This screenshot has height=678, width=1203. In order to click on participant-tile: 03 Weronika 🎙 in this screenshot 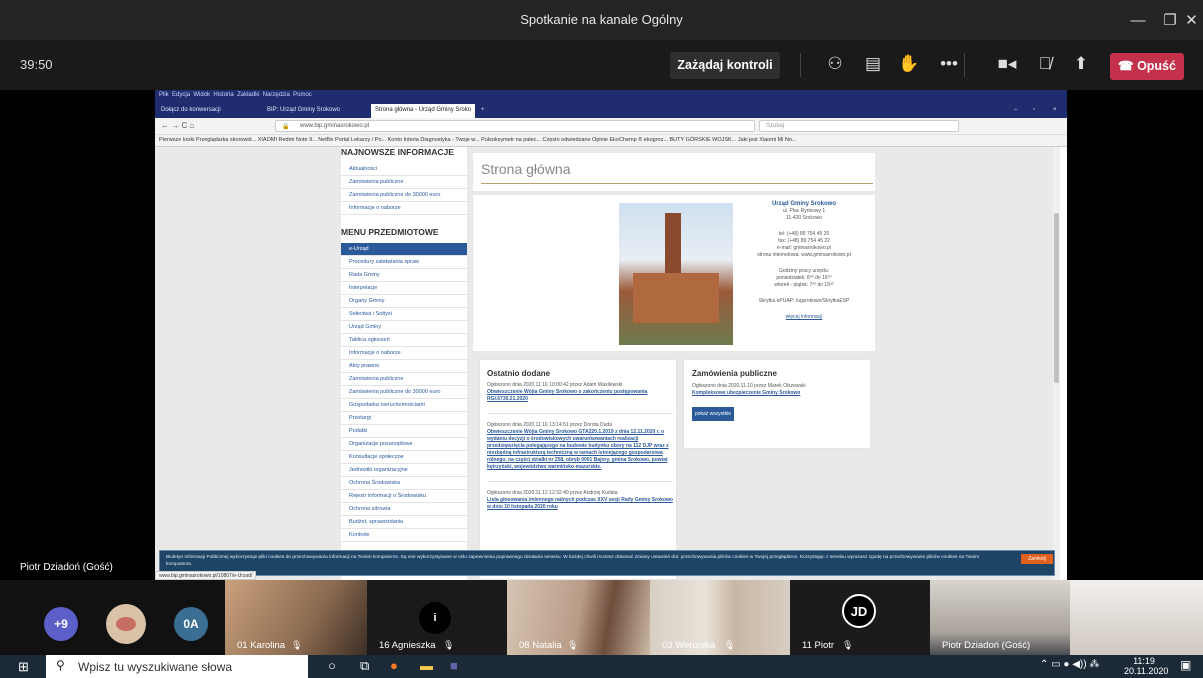, I will do `click(720, 617)`.